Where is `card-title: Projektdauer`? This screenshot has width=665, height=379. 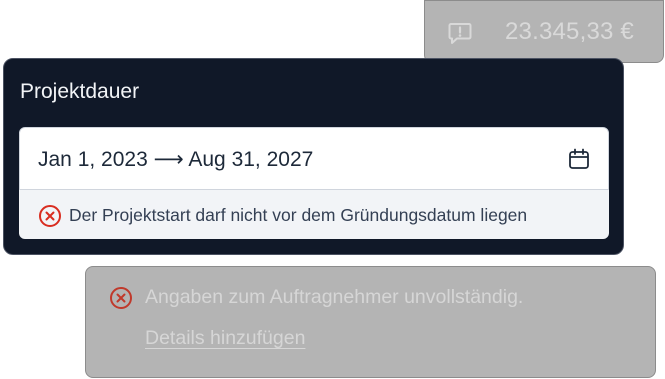
card-title: Projektdauer is located at coordinates (80, 91).